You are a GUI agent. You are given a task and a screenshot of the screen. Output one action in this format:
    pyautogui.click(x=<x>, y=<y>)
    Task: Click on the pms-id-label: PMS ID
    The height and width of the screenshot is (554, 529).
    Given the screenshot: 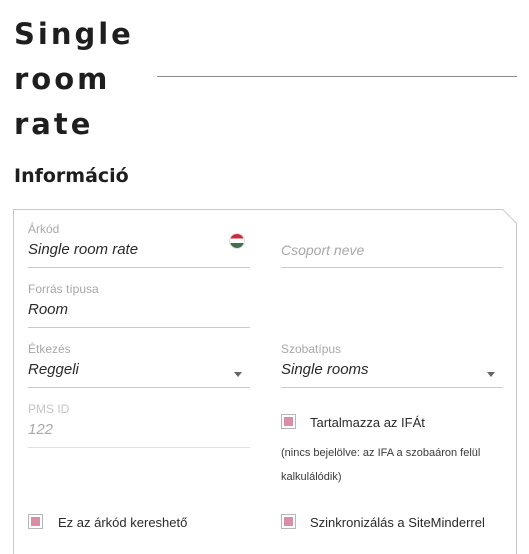 What is the action you would take?
    pyautogui.click(x=49, y=409)
    